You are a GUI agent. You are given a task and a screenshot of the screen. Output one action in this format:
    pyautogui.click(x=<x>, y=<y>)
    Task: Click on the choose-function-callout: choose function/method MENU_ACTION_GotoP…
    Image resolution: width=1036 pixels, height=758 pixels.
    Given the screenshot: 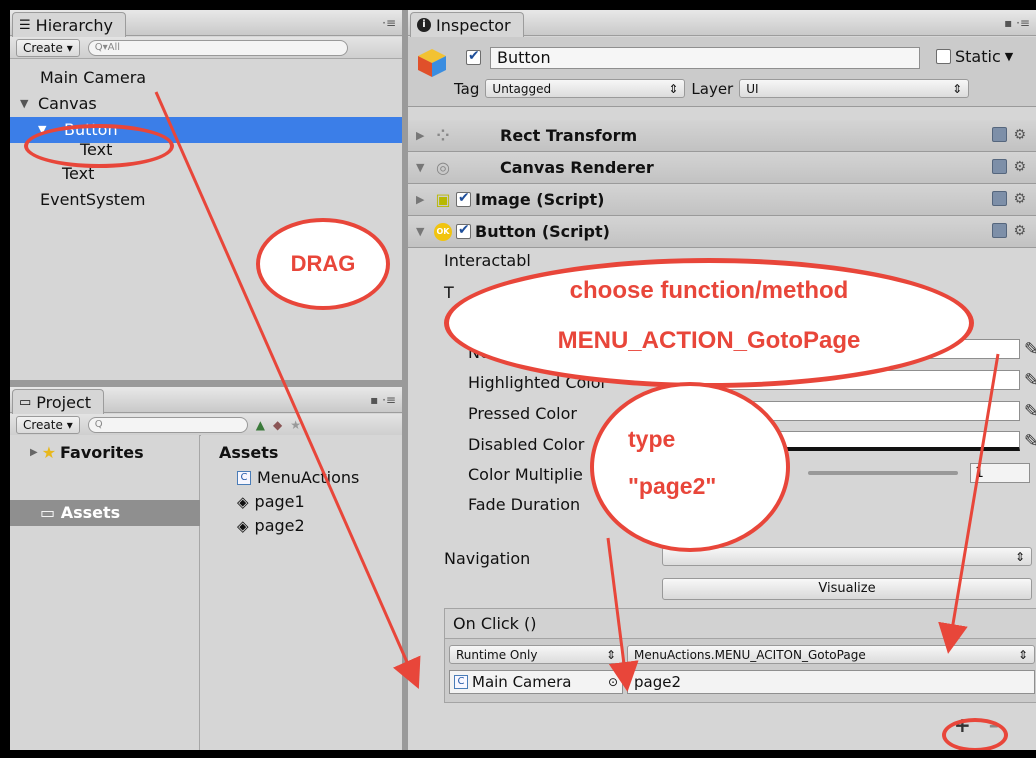 What is the action you would take?
    pyautogui.click(x=709, y=323)
    